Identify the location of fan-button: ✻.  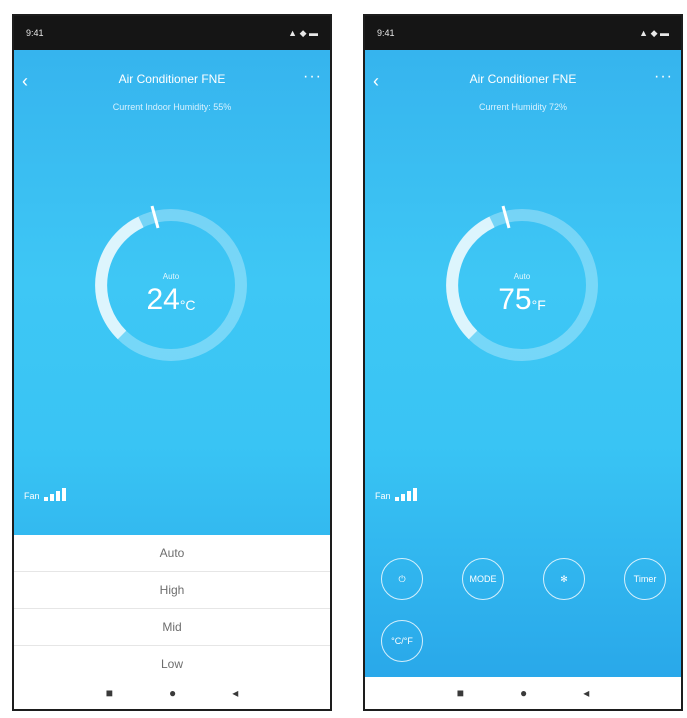
(564, 579).